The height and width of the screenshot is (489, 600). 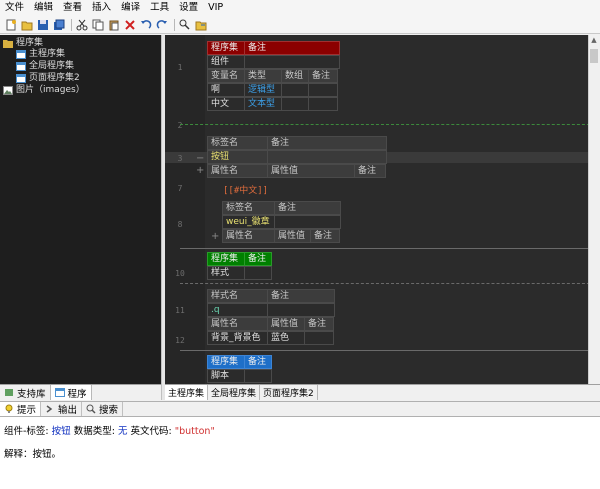 What do you see at coordinates (130, 25) in the screenshot?
I see `delete-icon` at bounding box center [130, 25].